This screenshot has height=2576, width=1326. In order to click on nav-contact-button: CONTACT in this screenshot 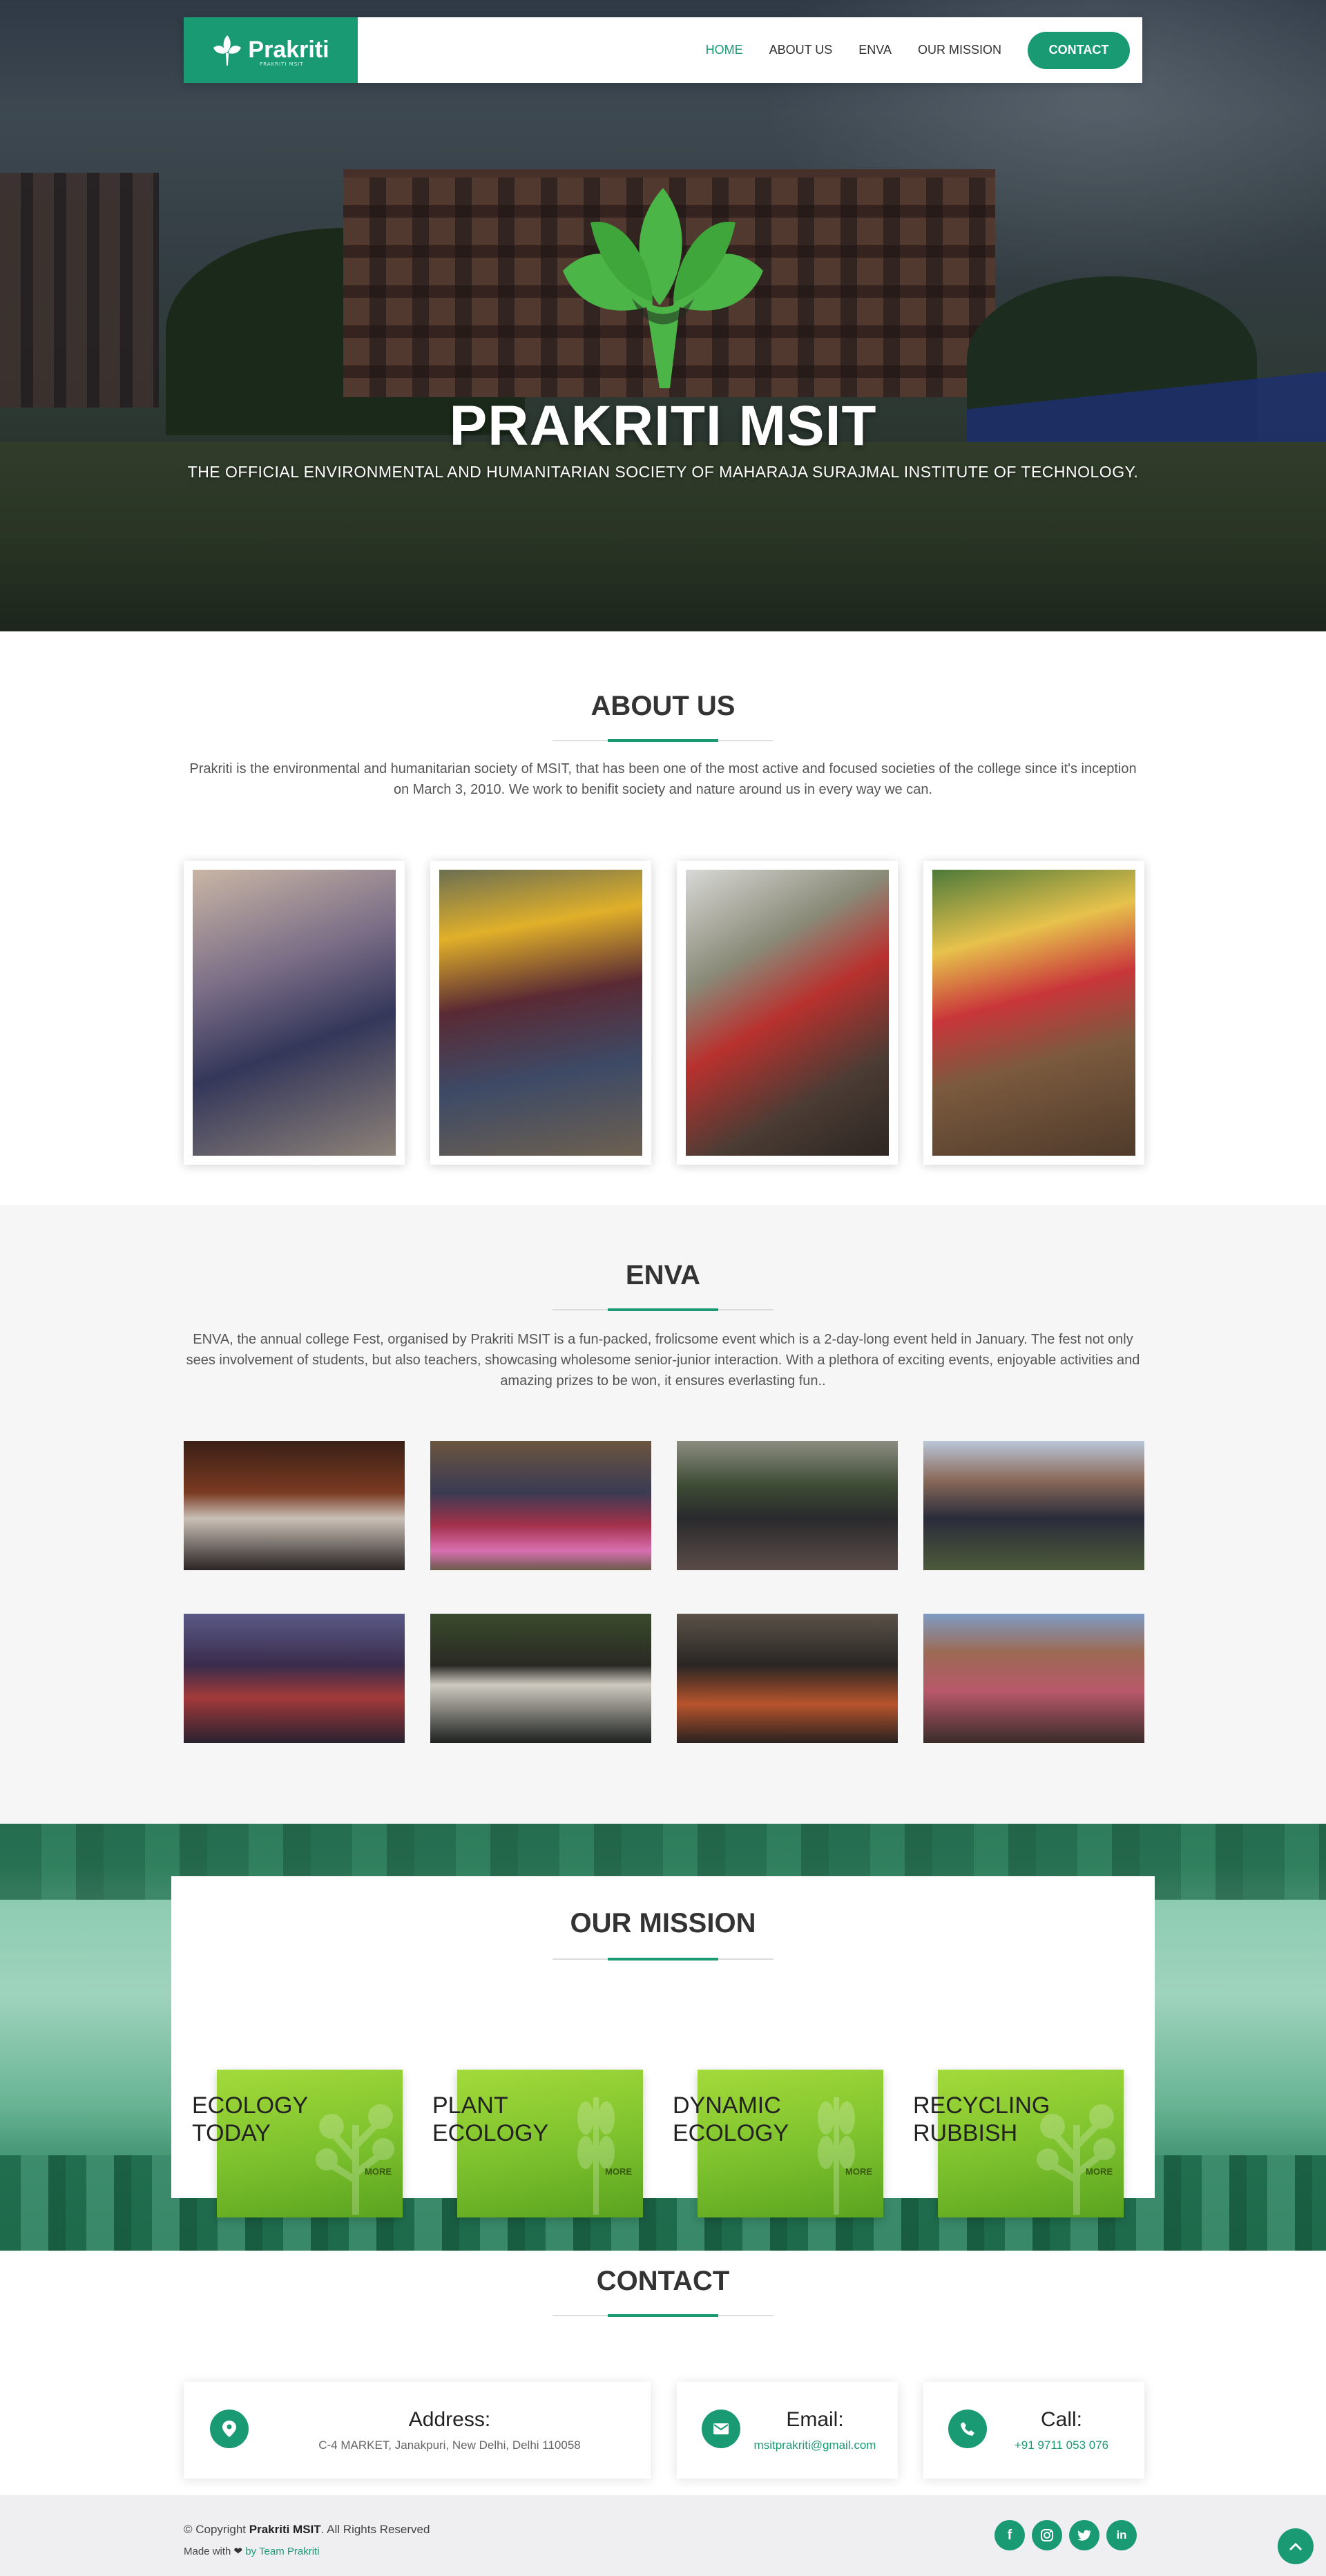, I will do `click(1079, 50)`.